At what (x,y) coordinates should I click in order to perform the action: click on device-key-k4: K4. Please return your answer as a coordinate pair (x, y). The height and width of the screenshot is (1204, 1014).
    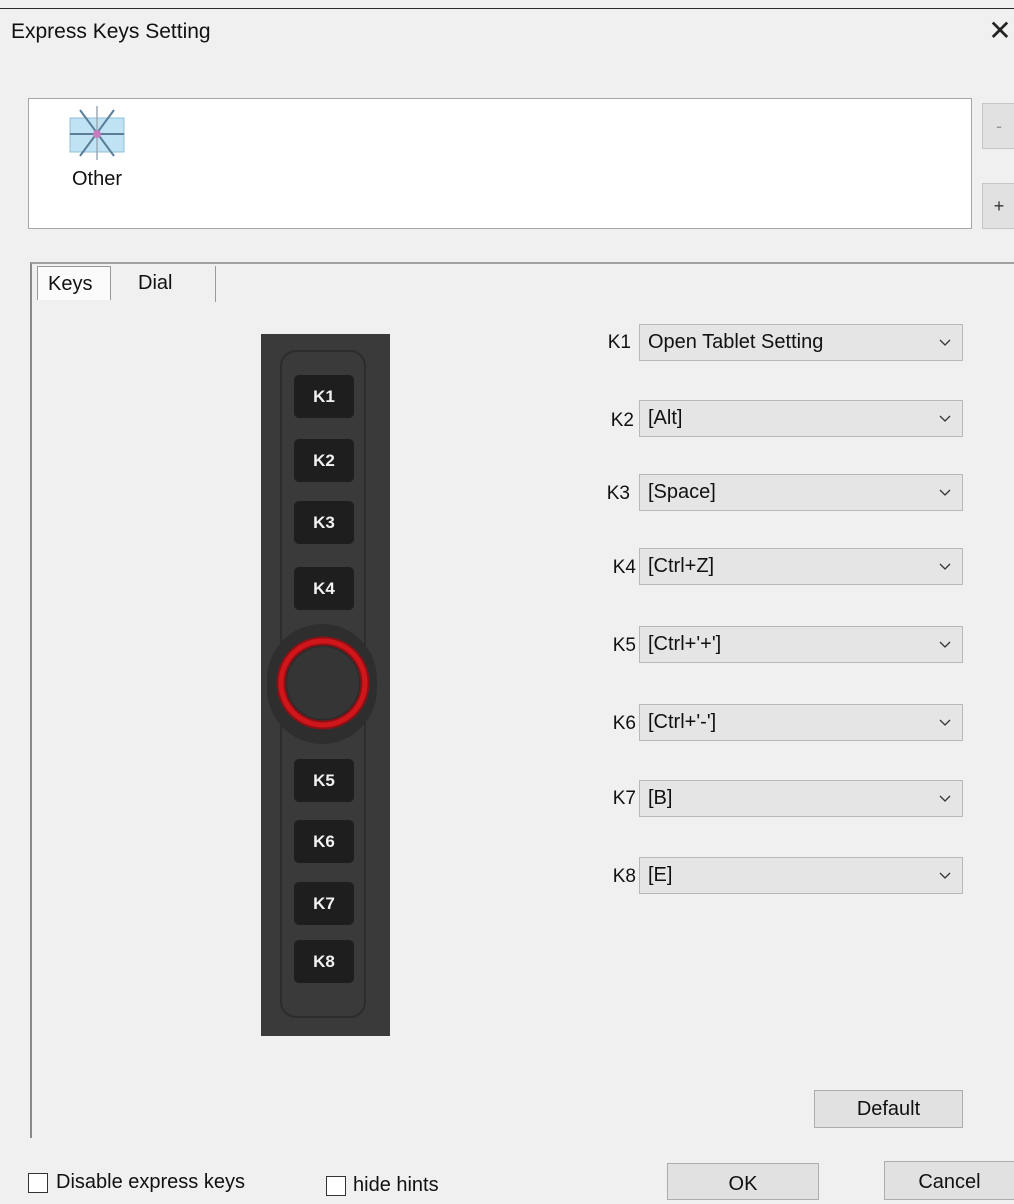
    Looking at the image, I should click on (324, 588).